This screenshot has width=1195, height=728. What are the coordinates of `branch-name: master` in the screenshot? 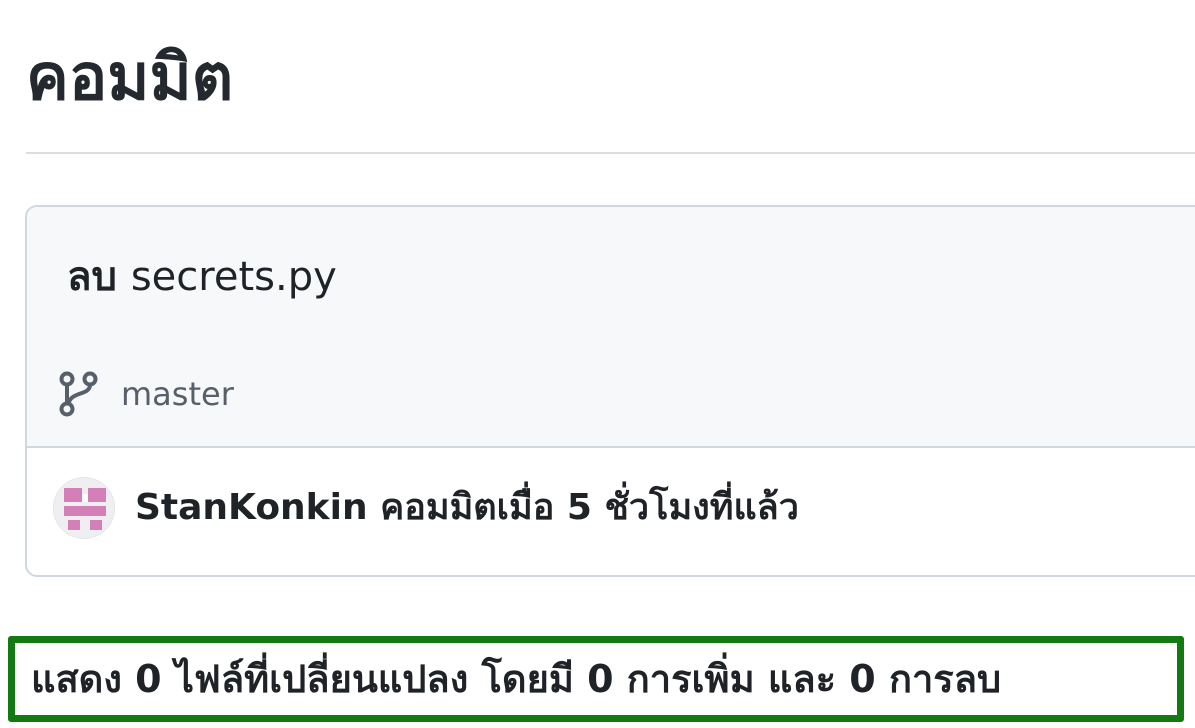 It's located at (177, 394).